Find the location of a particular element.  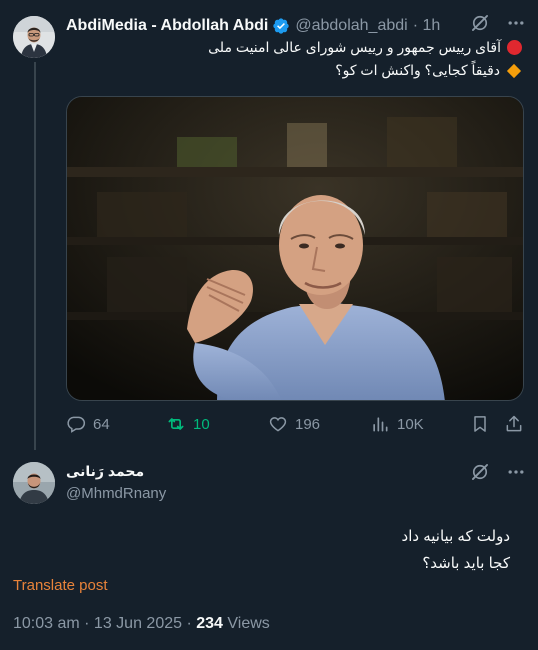

views-button: 10K is located at coordinates (397, 424).